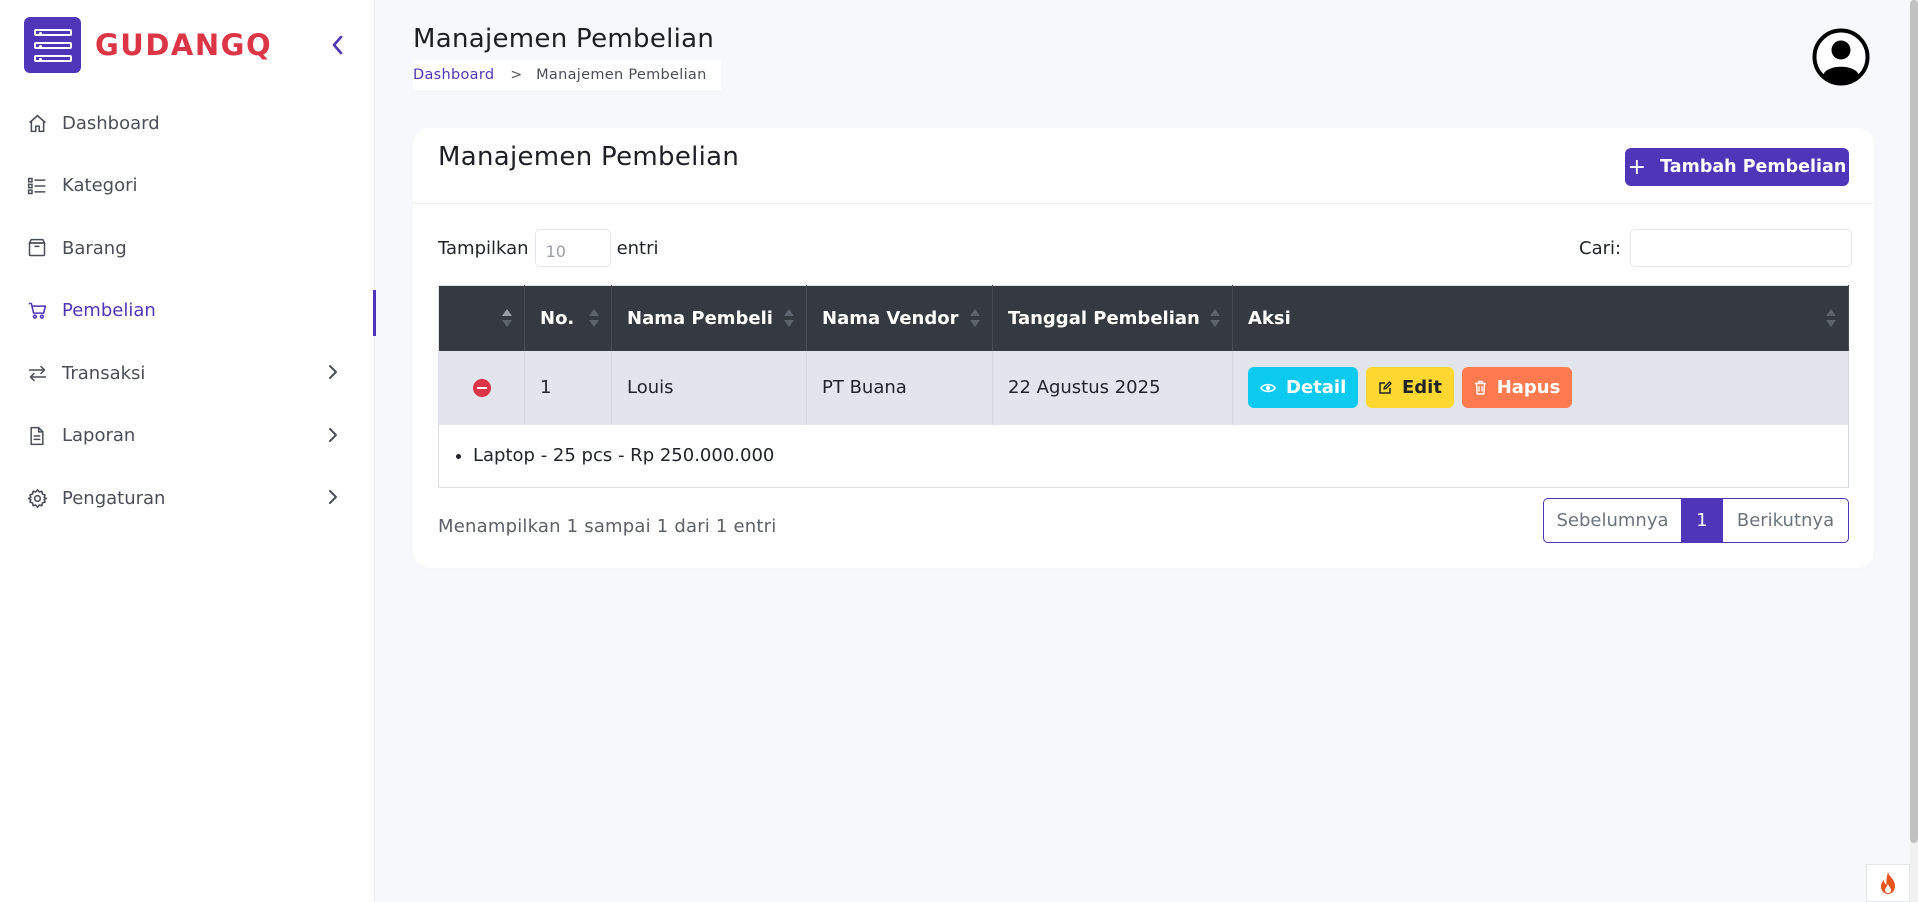 The height and width of the screenshot is (902, 1918). What do you see at coordinates (483, 248) in the screenshot?
I see `length-prefix: Tampilkan` at bounding box center [483, 248].